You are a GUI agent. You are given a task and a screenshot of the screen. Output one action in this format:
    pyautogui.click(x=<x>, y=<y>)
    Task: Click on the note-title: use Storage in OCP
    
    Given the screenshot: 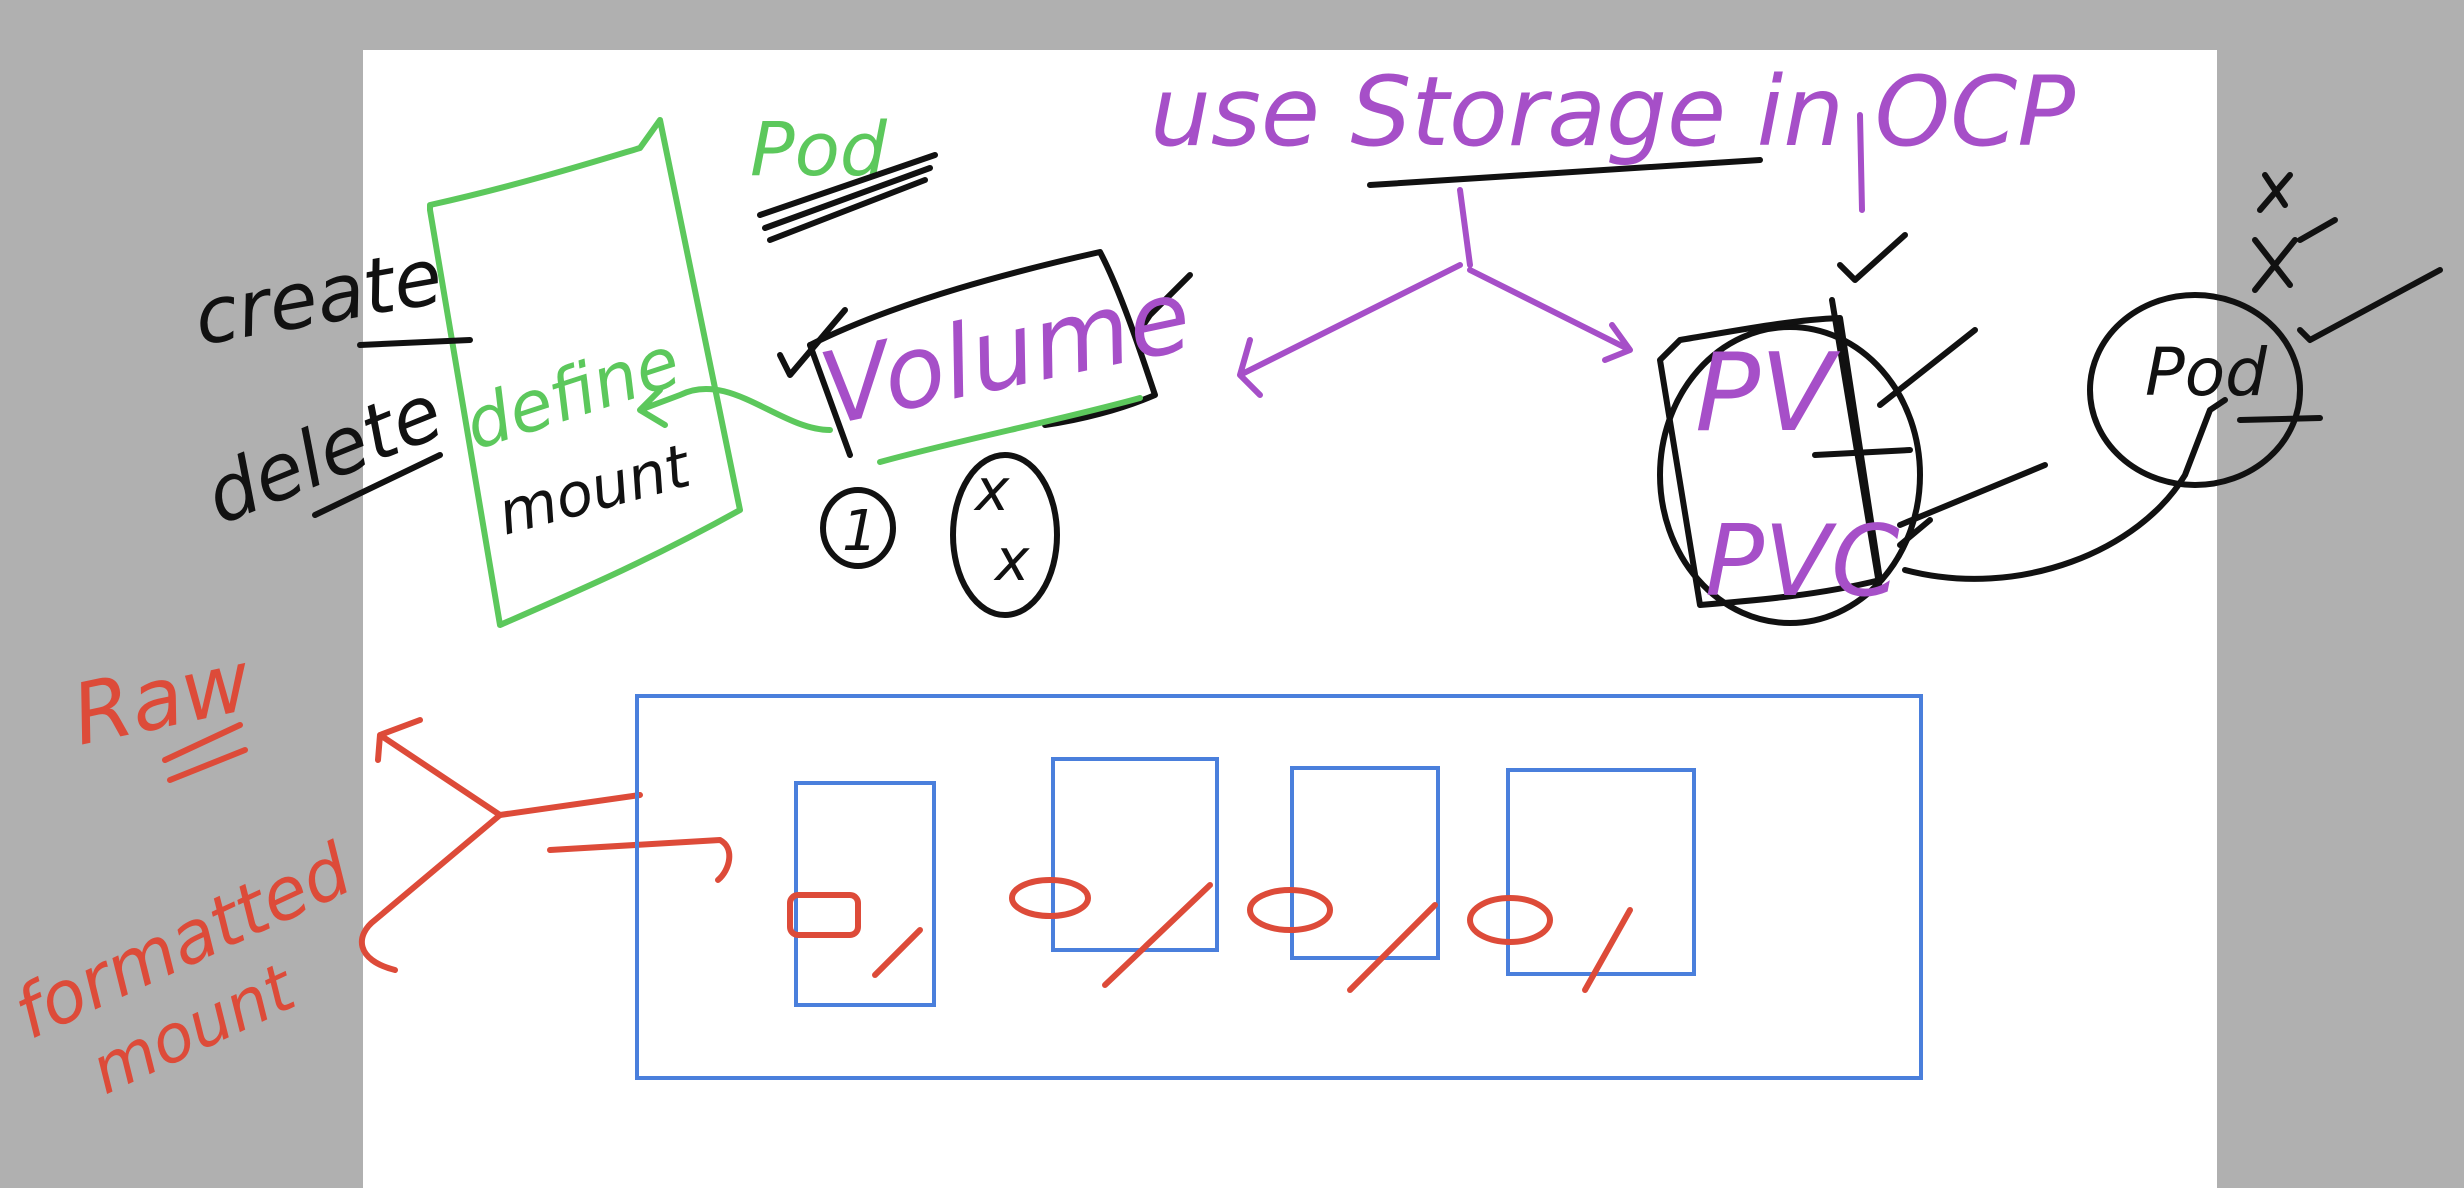 What is the action you would take?
    pyautogui.click(x=1612, y=112)
    